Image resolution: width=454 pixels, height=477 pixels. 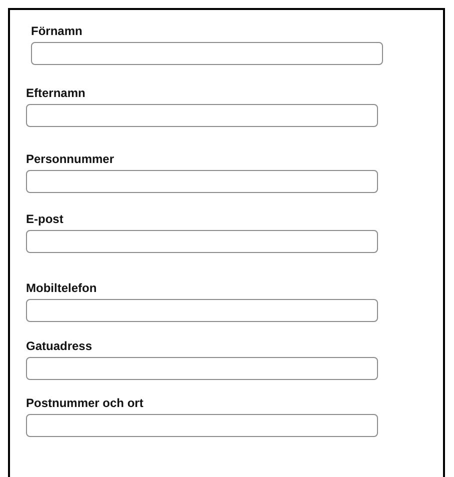 What do you see at coordinates (70, 159) in the screenshot?
I see `field-label: Personnummer` at bounding box center [70, 159].